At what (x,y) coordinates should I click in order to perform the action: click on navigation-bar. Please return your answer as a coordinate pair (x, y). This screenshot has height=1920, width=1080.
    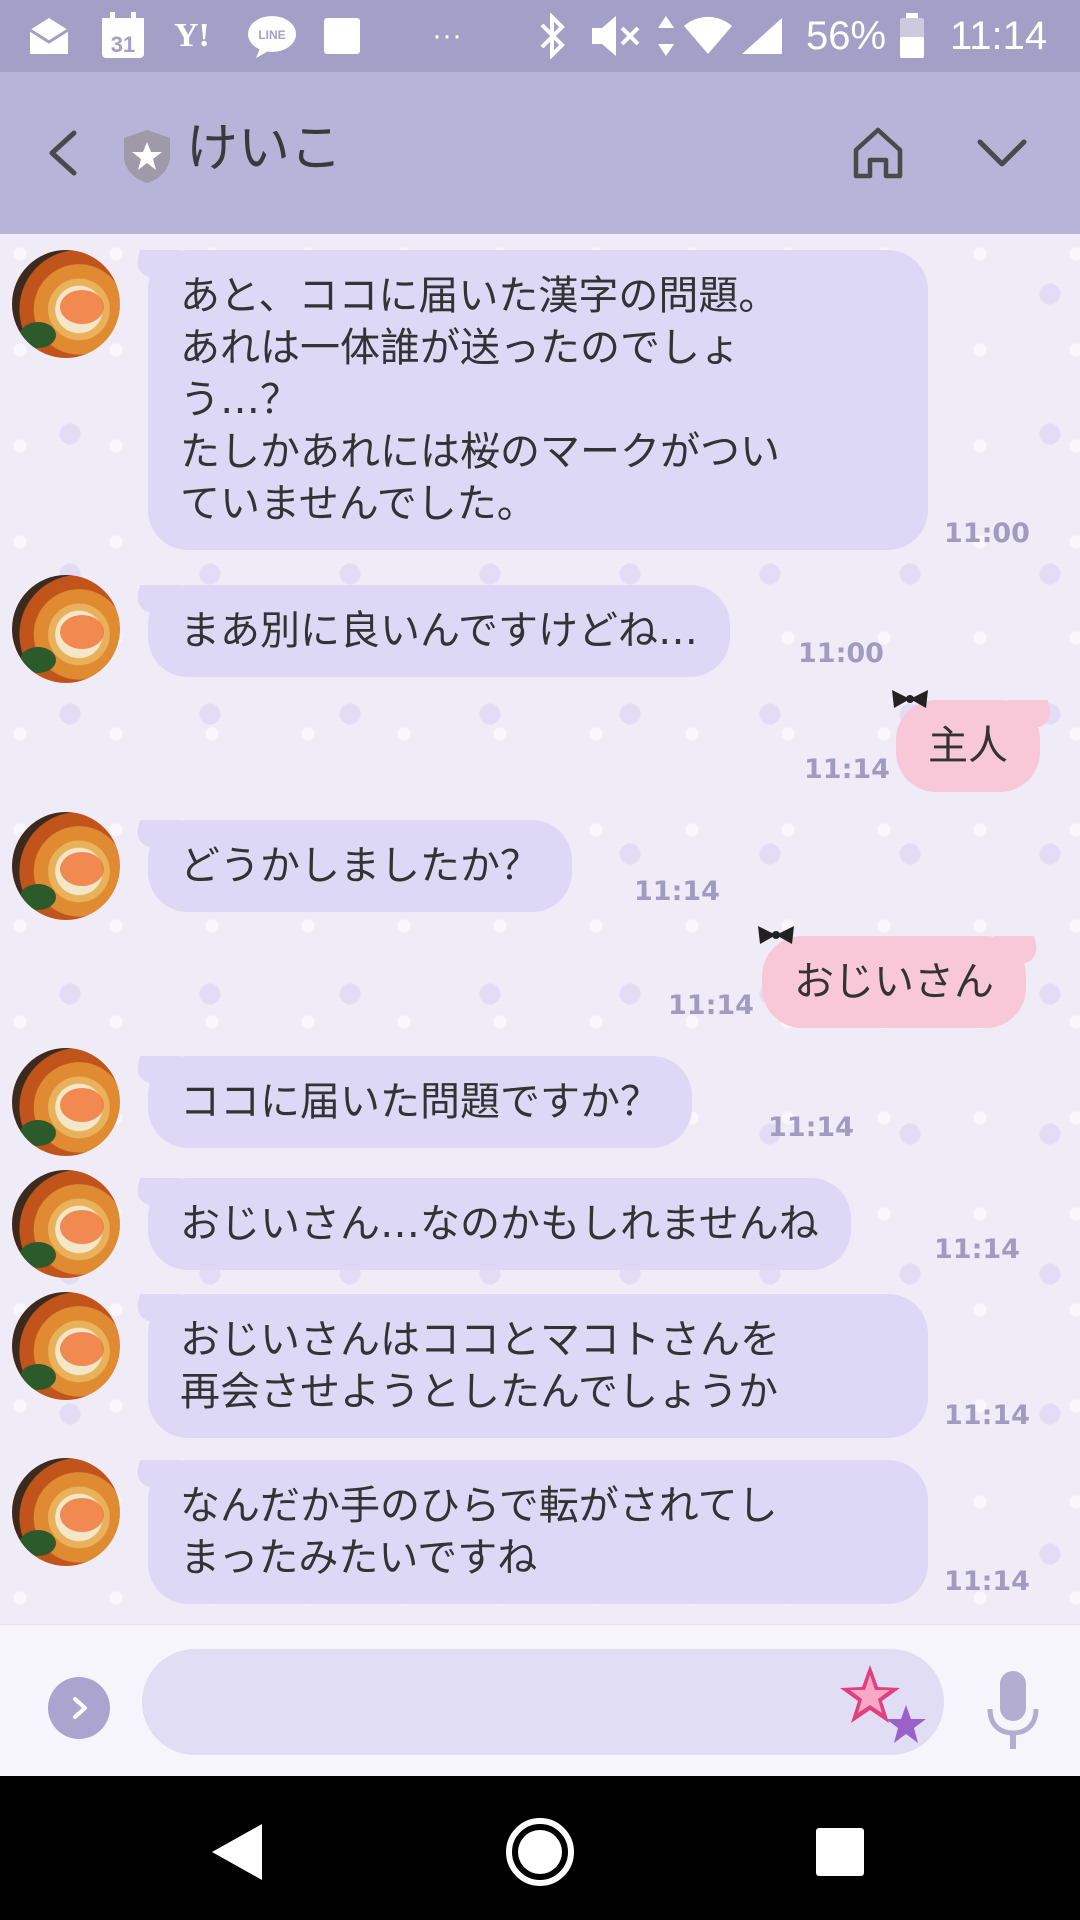
    Looking at the image, I should click on (540, 1848).